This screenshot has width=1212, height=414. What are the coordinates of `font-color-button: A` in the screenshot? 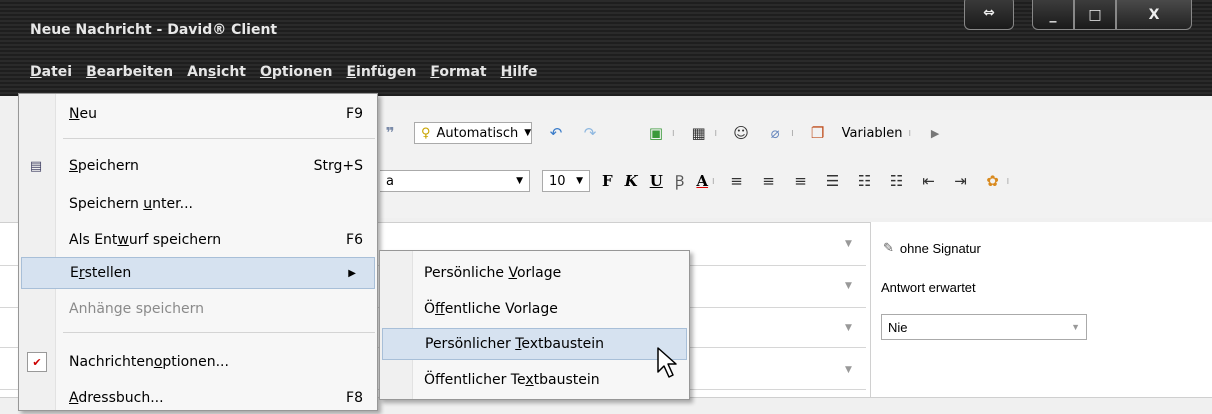 It's located at (702, 181).